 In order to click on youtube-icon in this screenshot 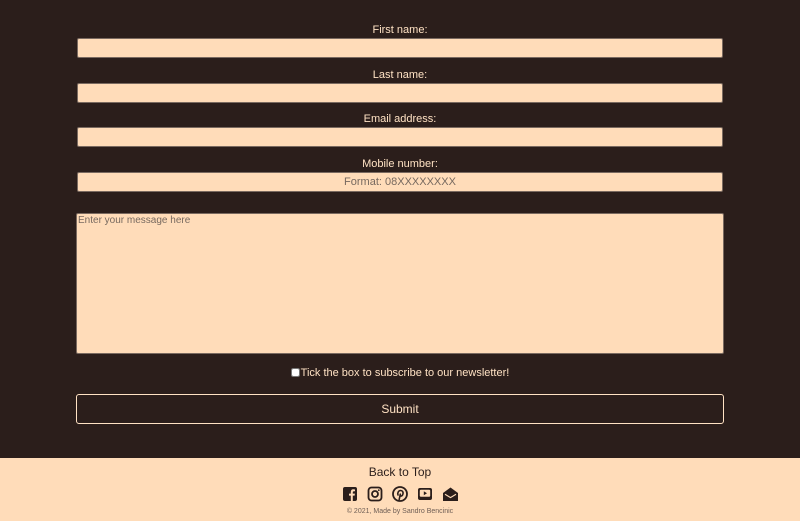, I will do `click(425, 494)`.